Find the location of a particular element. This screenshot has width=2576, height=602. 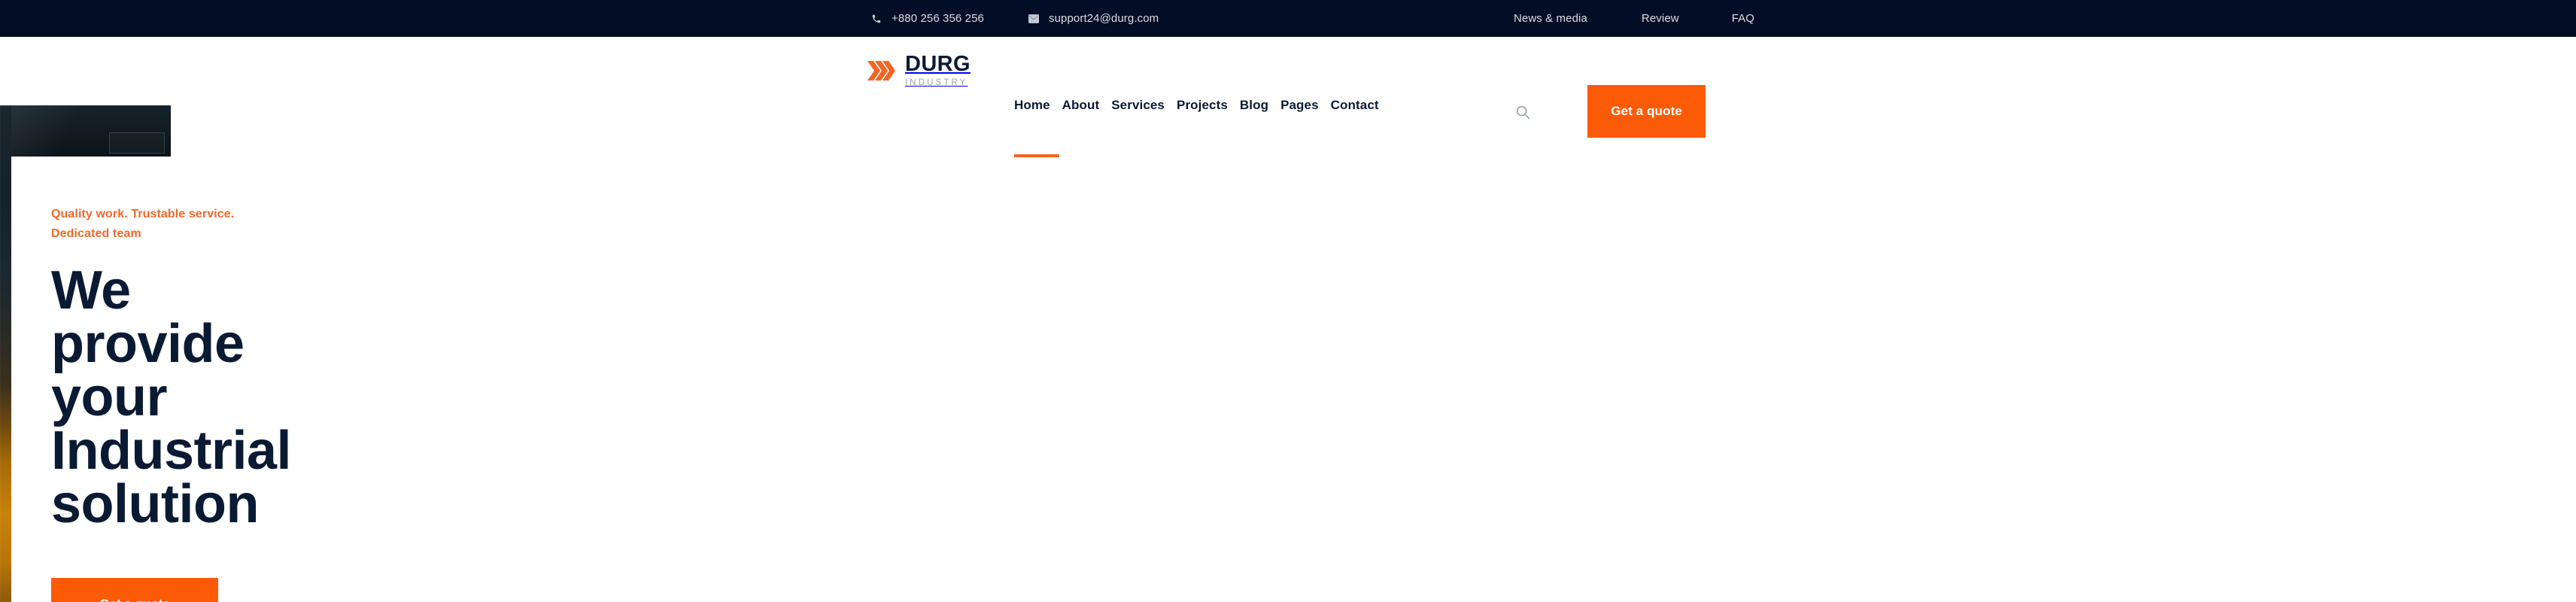

envelope-icon is located at coordinates (1034, 19).